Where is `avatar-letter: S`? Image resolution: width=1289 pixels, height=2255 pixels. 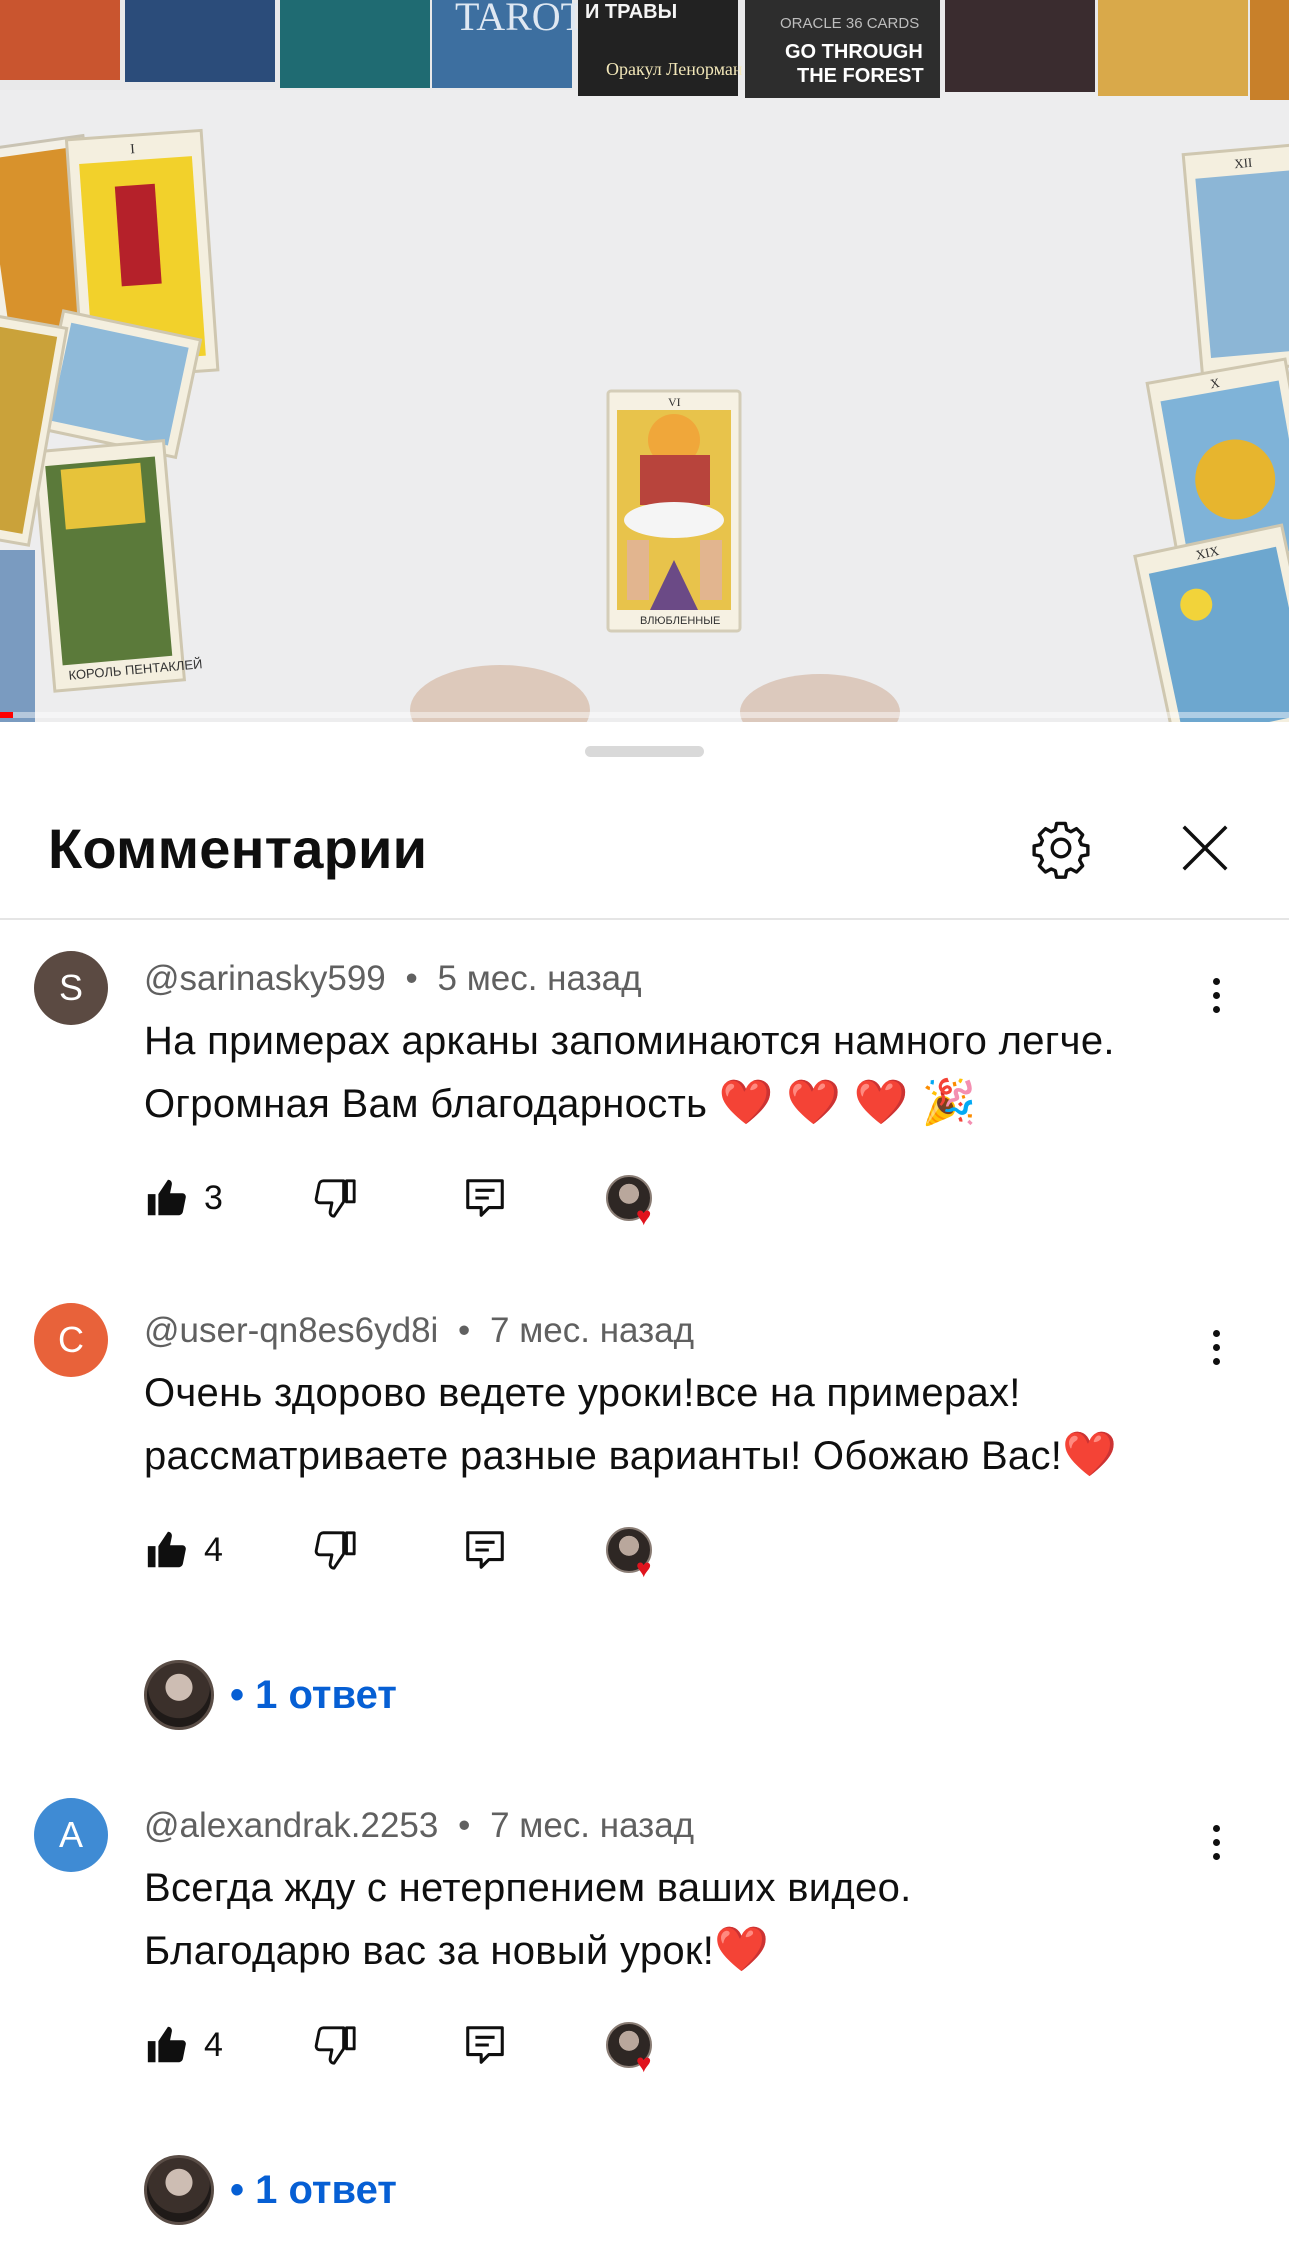
avatar-letter: S is located at coordinates (70, 987).